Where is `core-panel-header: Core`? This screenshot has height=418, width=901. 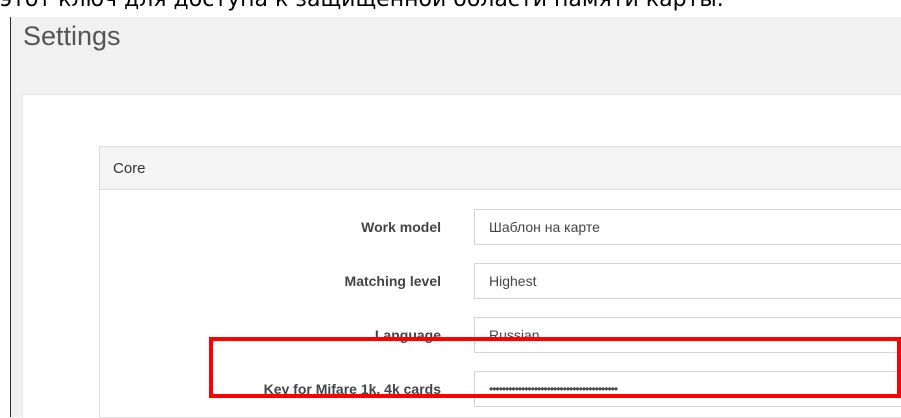
core-panel-header: Core is located at coordinates (500, 168).